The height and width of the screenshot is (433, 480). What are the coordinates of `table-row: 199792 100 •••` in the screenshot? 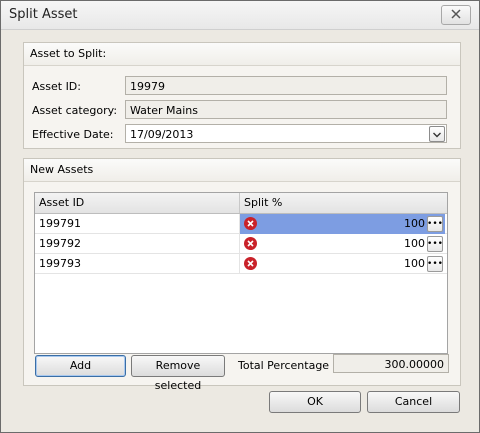 It's located at (241, 244).